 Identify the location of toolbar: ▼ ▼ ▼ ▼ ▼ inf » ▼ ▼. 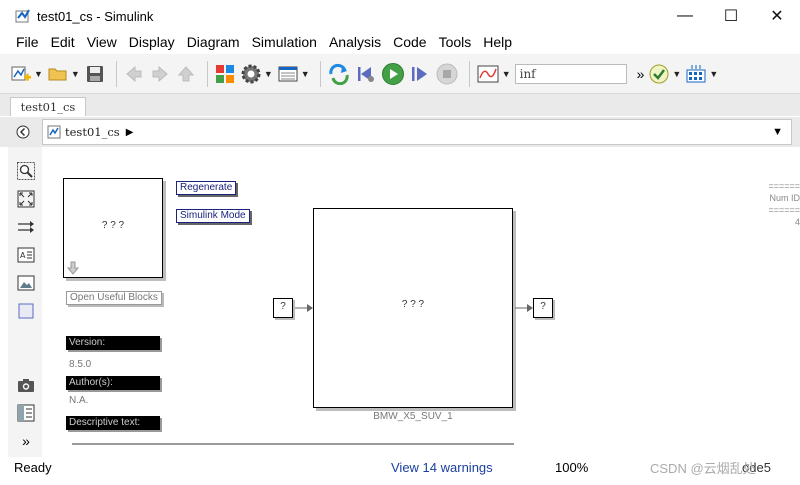
(400, 74).